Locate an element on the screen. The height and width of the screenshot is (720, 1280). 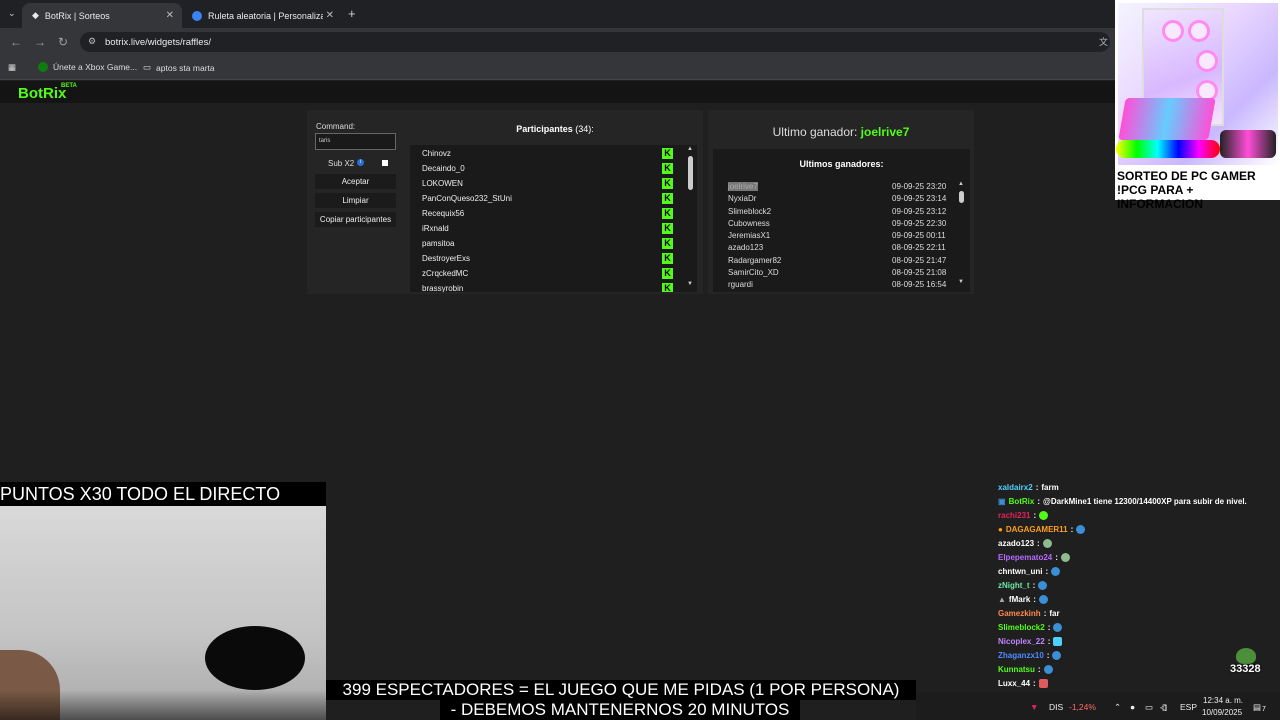
participants-scrollbar is located at coordinates (690, 173).